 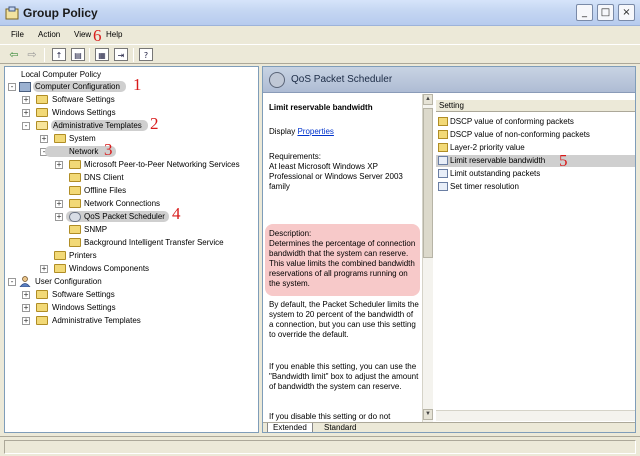 What do you see at coordinates (484, 186) in the screenshot?
I see `setting-label: Set timer resolution` at bounding box center [484, 186].